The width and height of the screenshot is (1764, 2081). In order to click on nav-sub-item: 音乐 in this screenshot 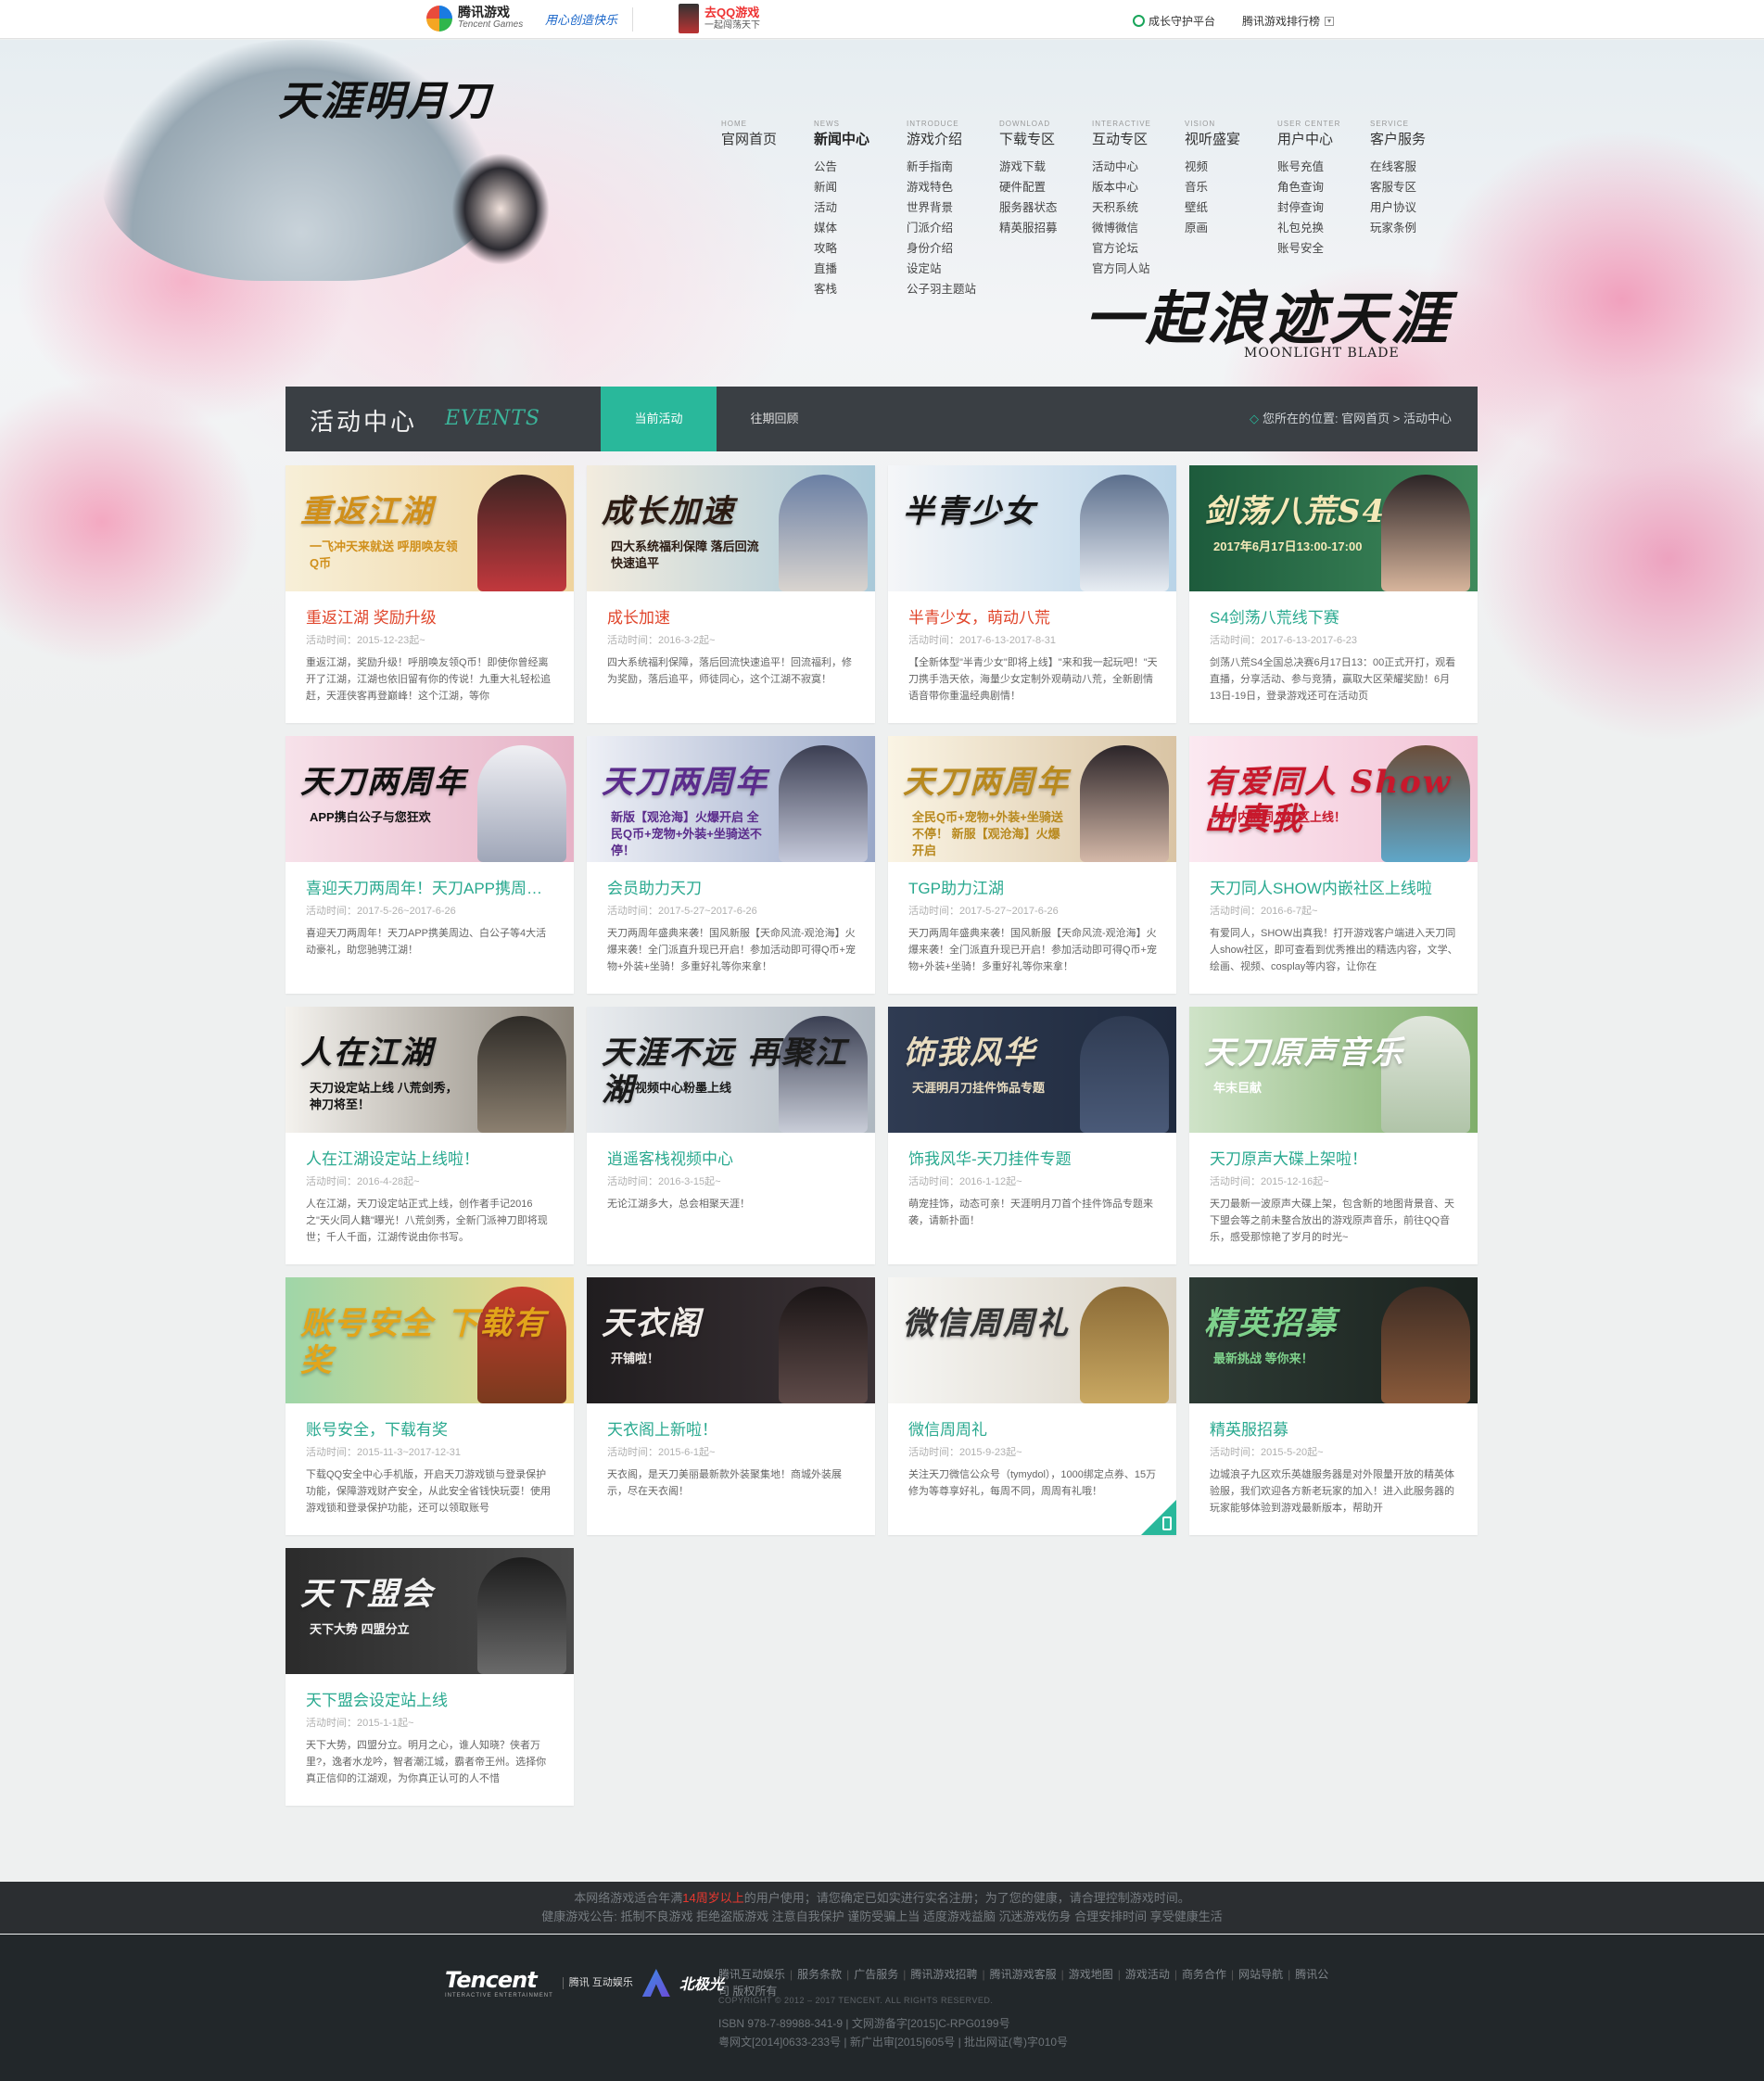, I will do `click(1231, 187)`.